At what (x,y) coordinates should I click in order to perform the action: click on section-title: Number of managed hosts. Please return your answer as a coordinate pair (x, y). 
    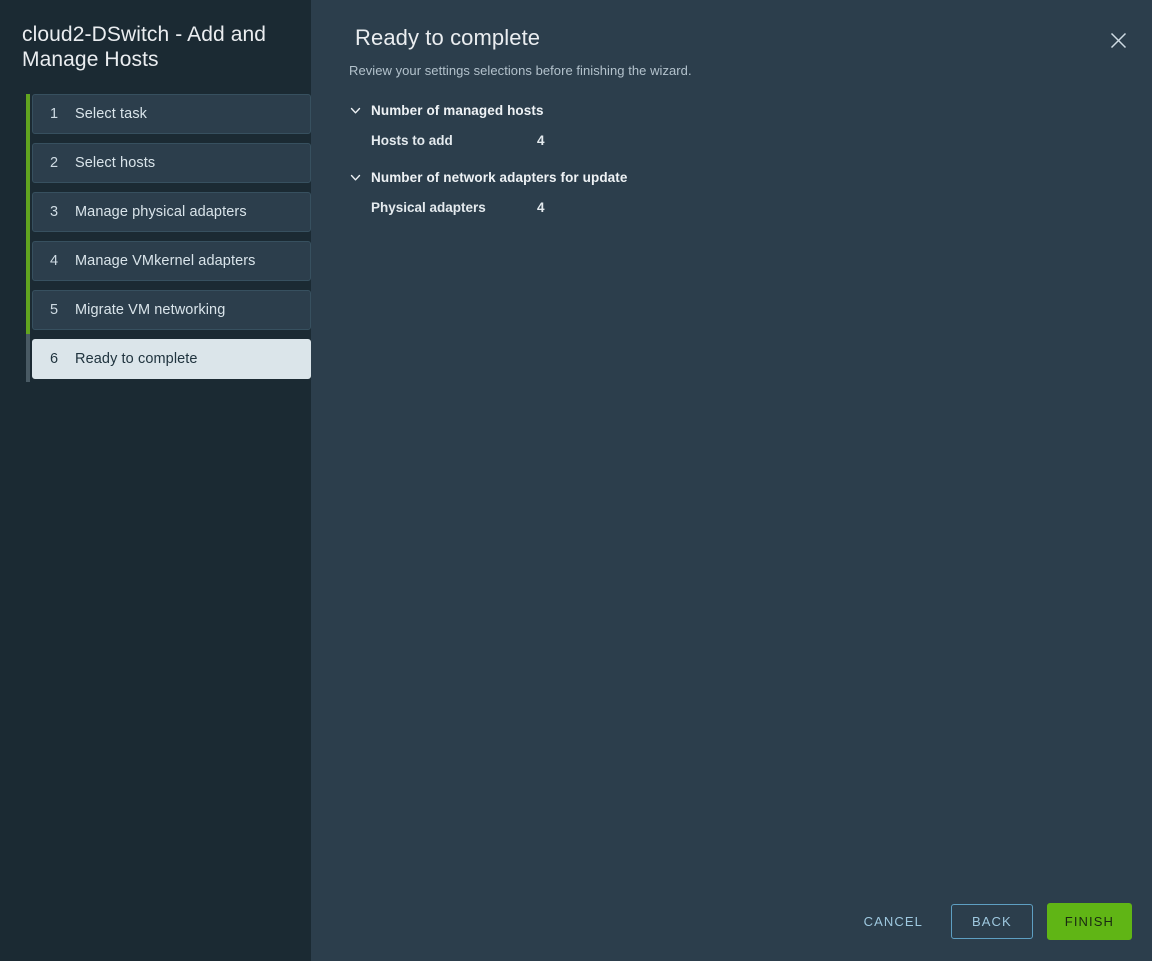
    Looking at the image, I should click on (457, 110).